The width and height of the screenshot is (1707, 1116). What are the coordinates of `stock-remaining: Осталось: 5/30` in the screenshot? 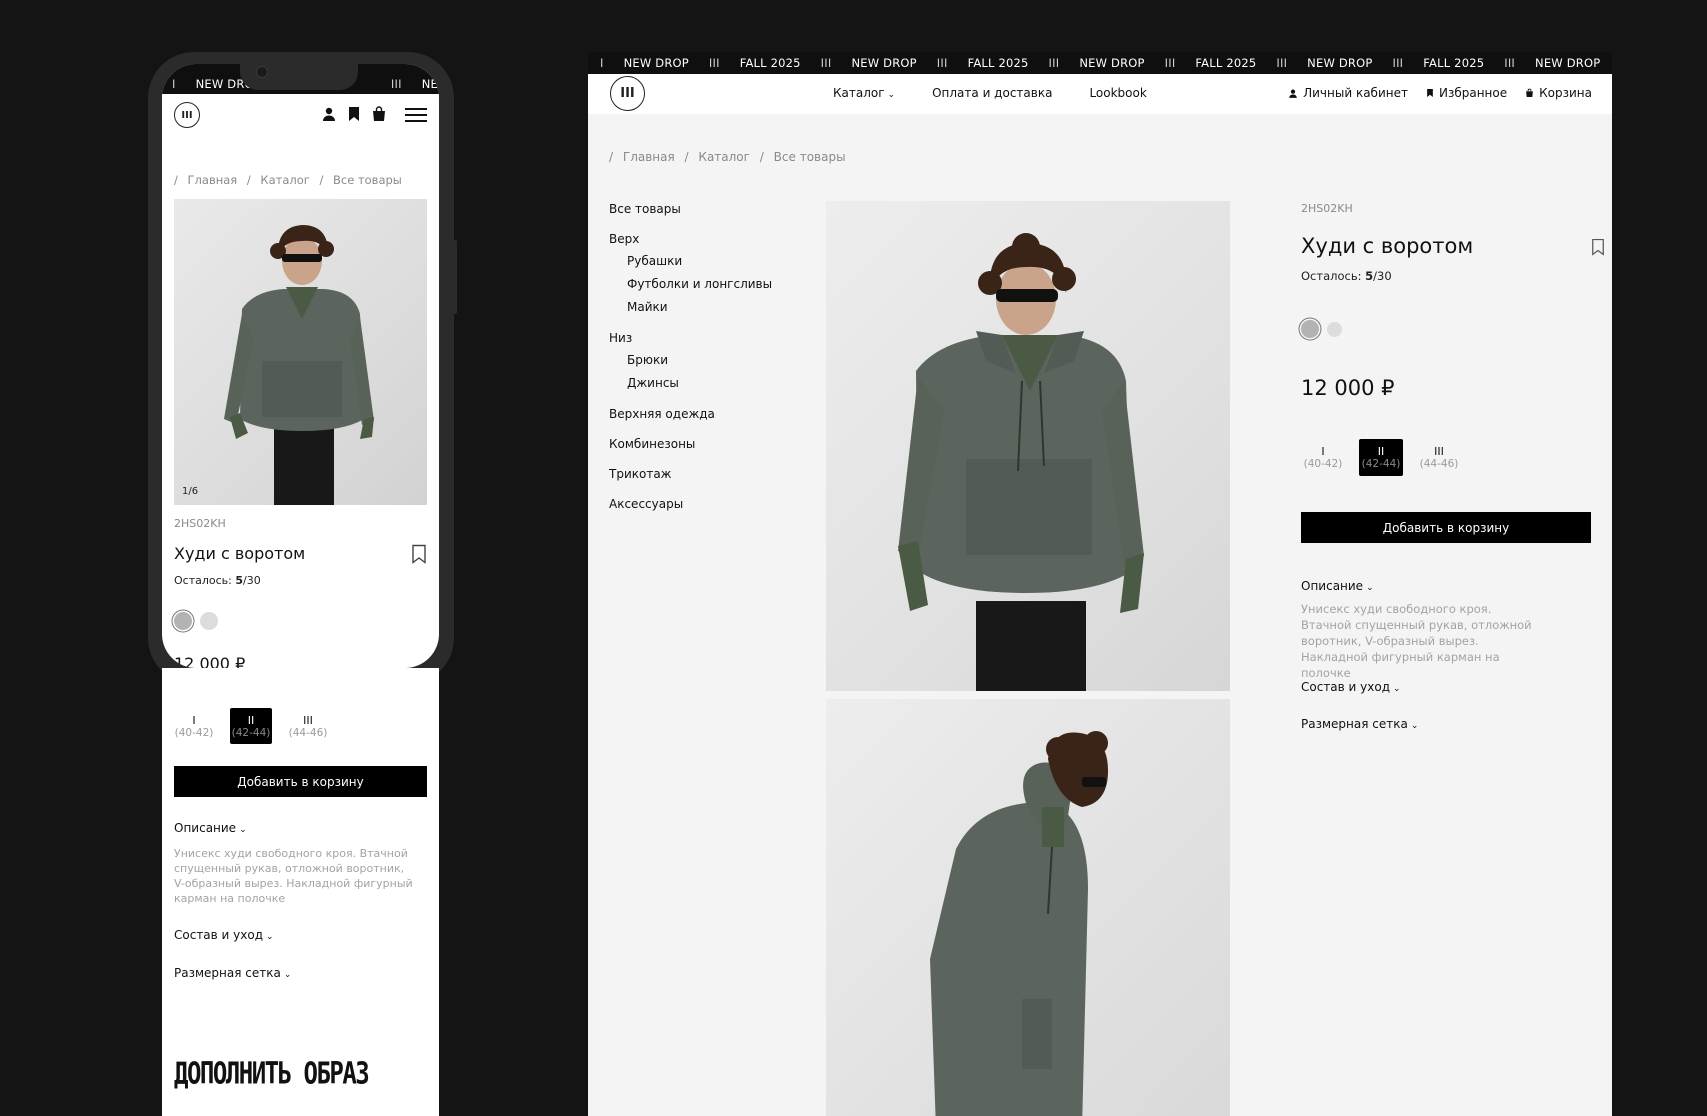 It's located at (217, 580).